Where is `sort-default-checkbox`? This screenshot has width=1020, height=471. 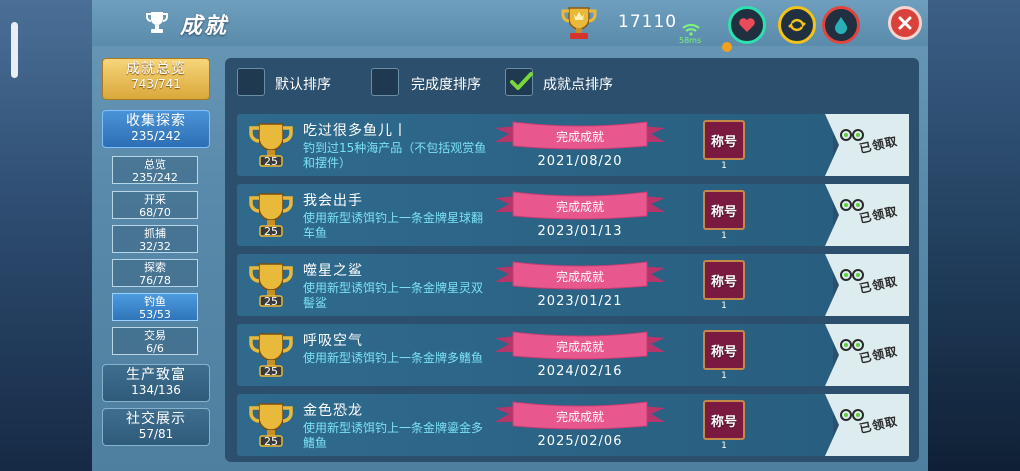 sort-default-checkbox is located at coordinates (251, 82).